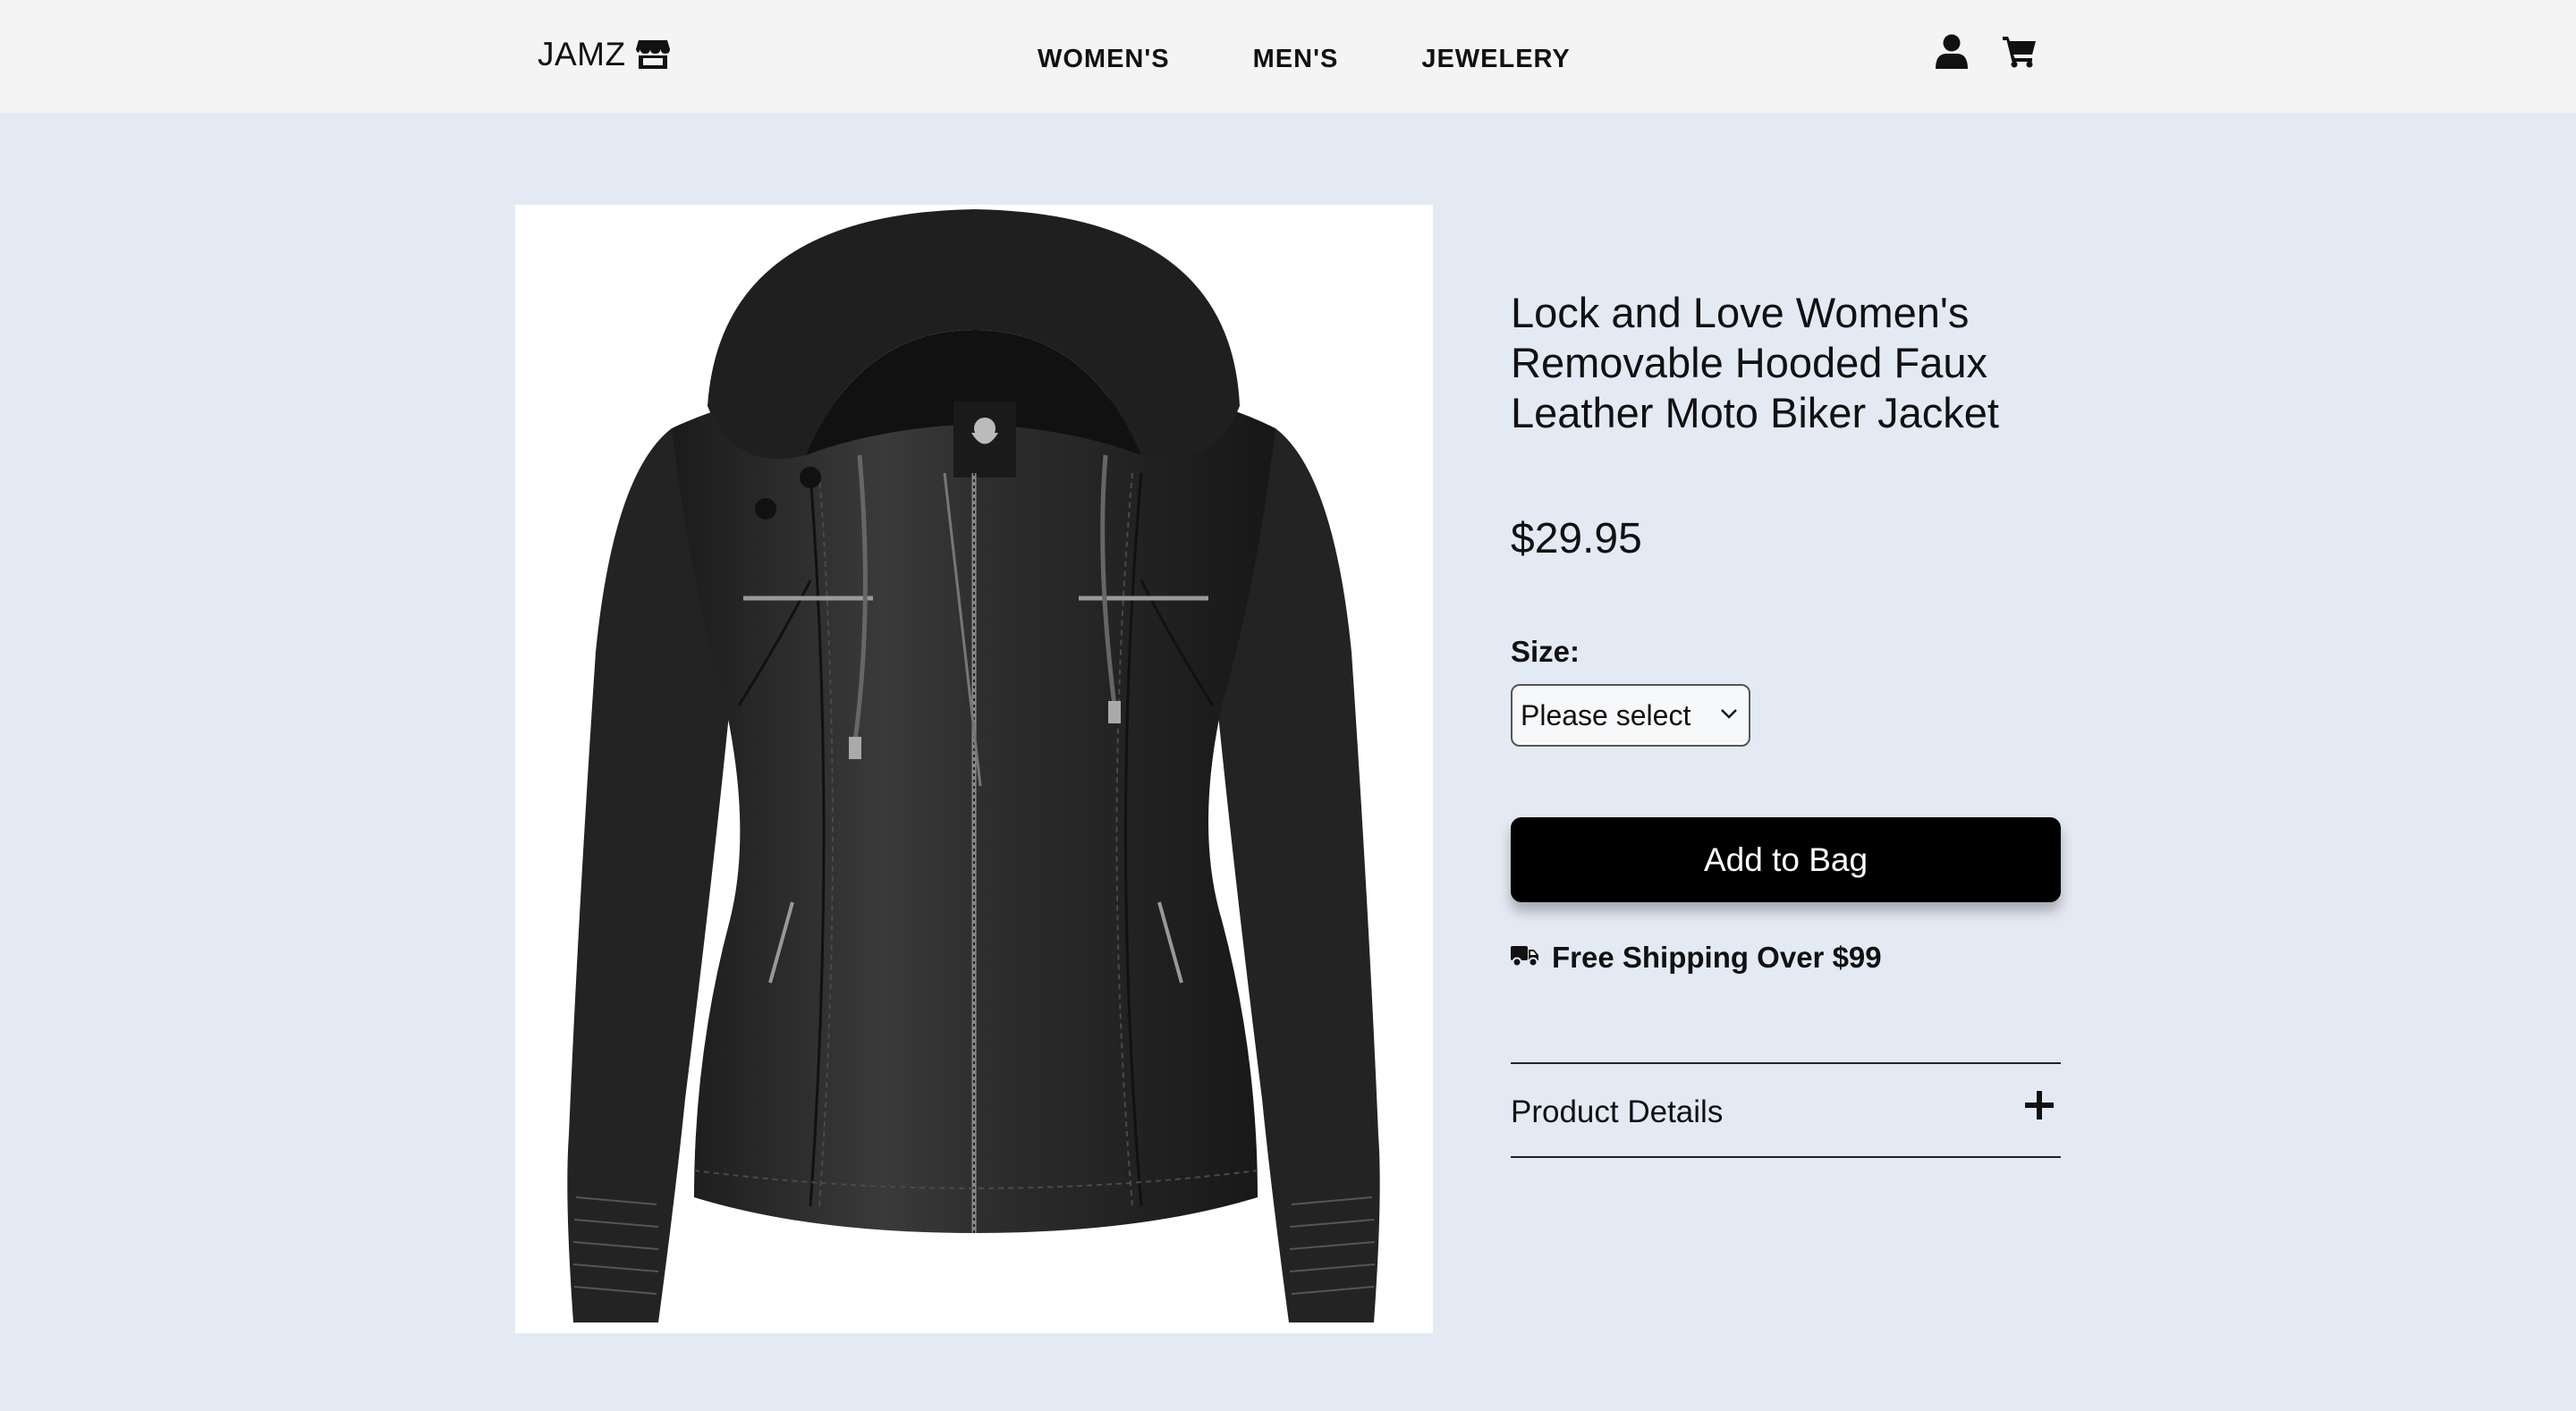  Describe the element at coordinates (2020, 52) in the screenshot. I see `cart-icon` at that location.